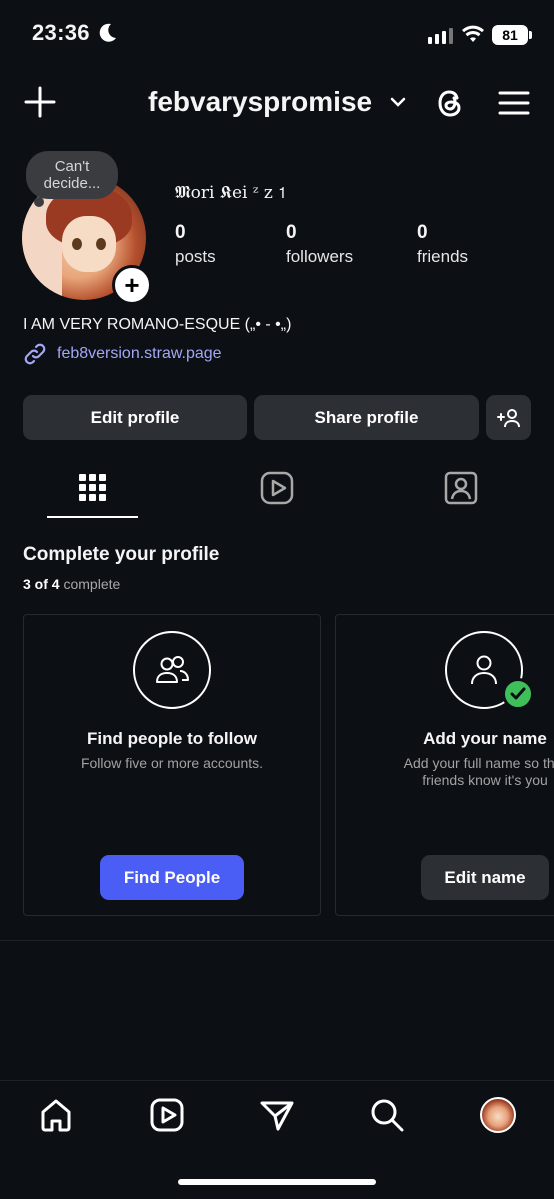 The width and height of the screenshot is (554, 1199). Describe the element at coordinates (92, 517) in the screenshot. I see `active-tab-indicator` at that location.